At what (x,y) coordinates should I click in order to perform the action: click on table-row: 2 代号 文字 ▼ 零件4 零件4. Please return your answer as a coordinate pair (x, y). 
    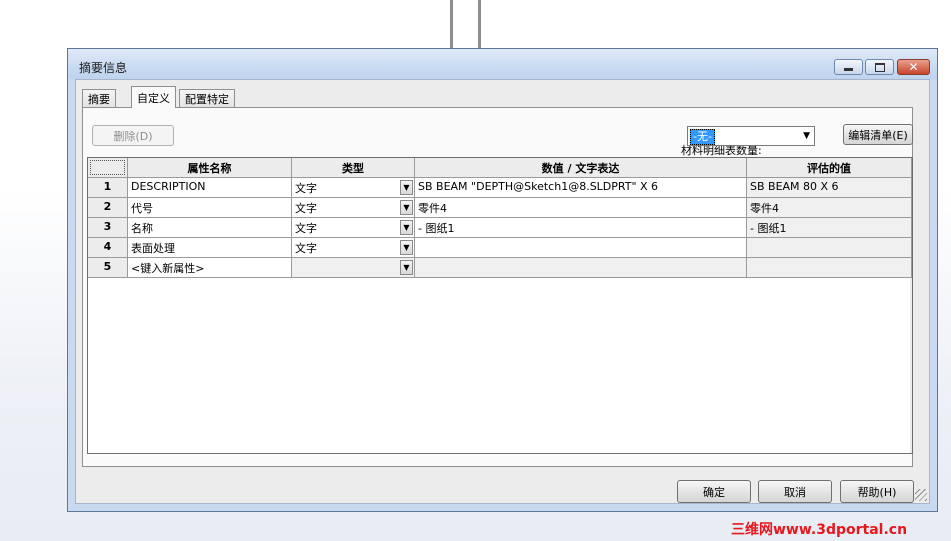
    Looking at the image, I should click on (500, 208).